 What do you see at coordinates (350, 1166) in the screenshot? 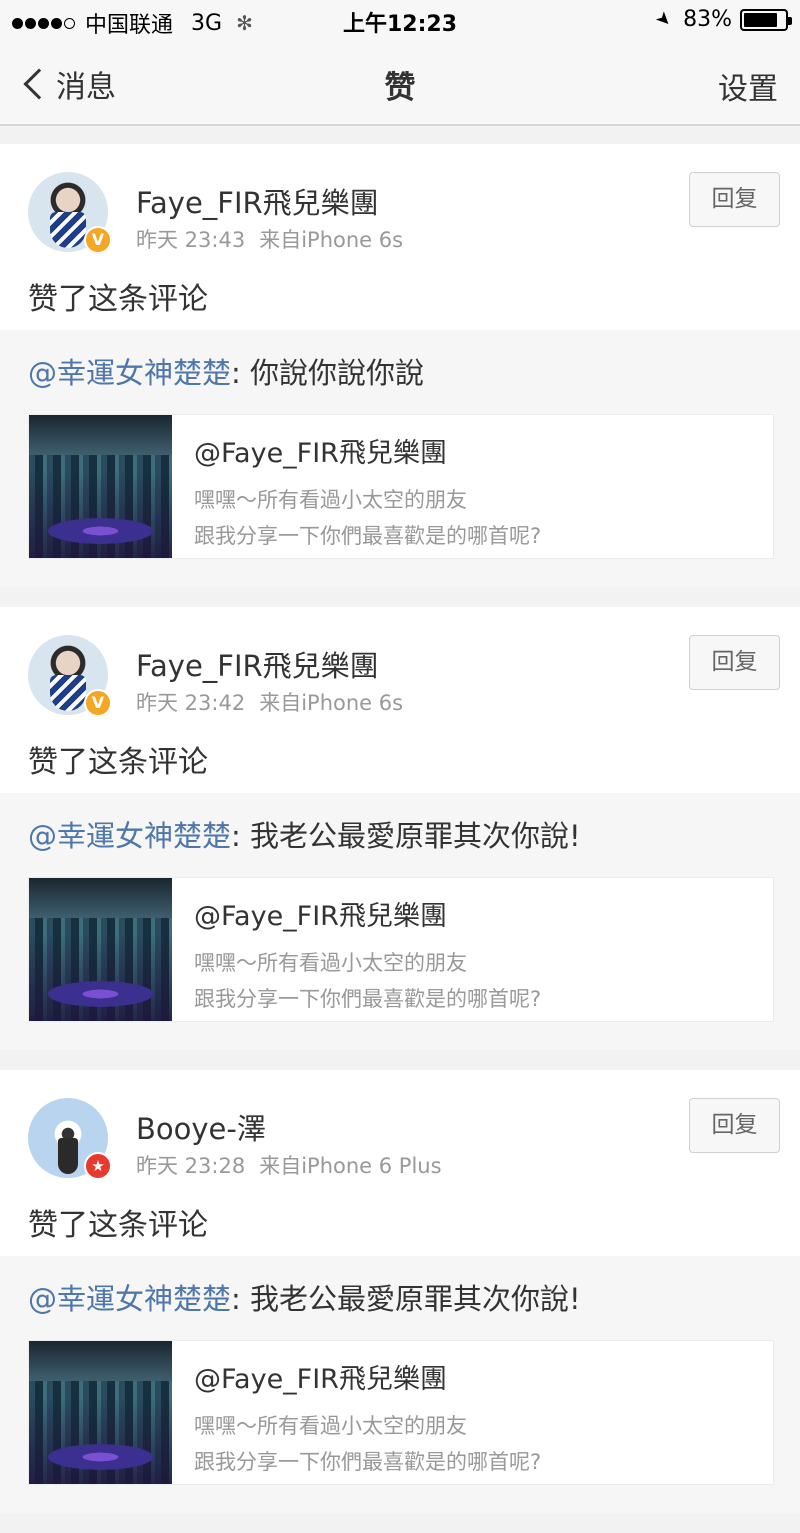
I see `post-source: 来自iPhone 6 Plus` at bounding box center [350, 1166].